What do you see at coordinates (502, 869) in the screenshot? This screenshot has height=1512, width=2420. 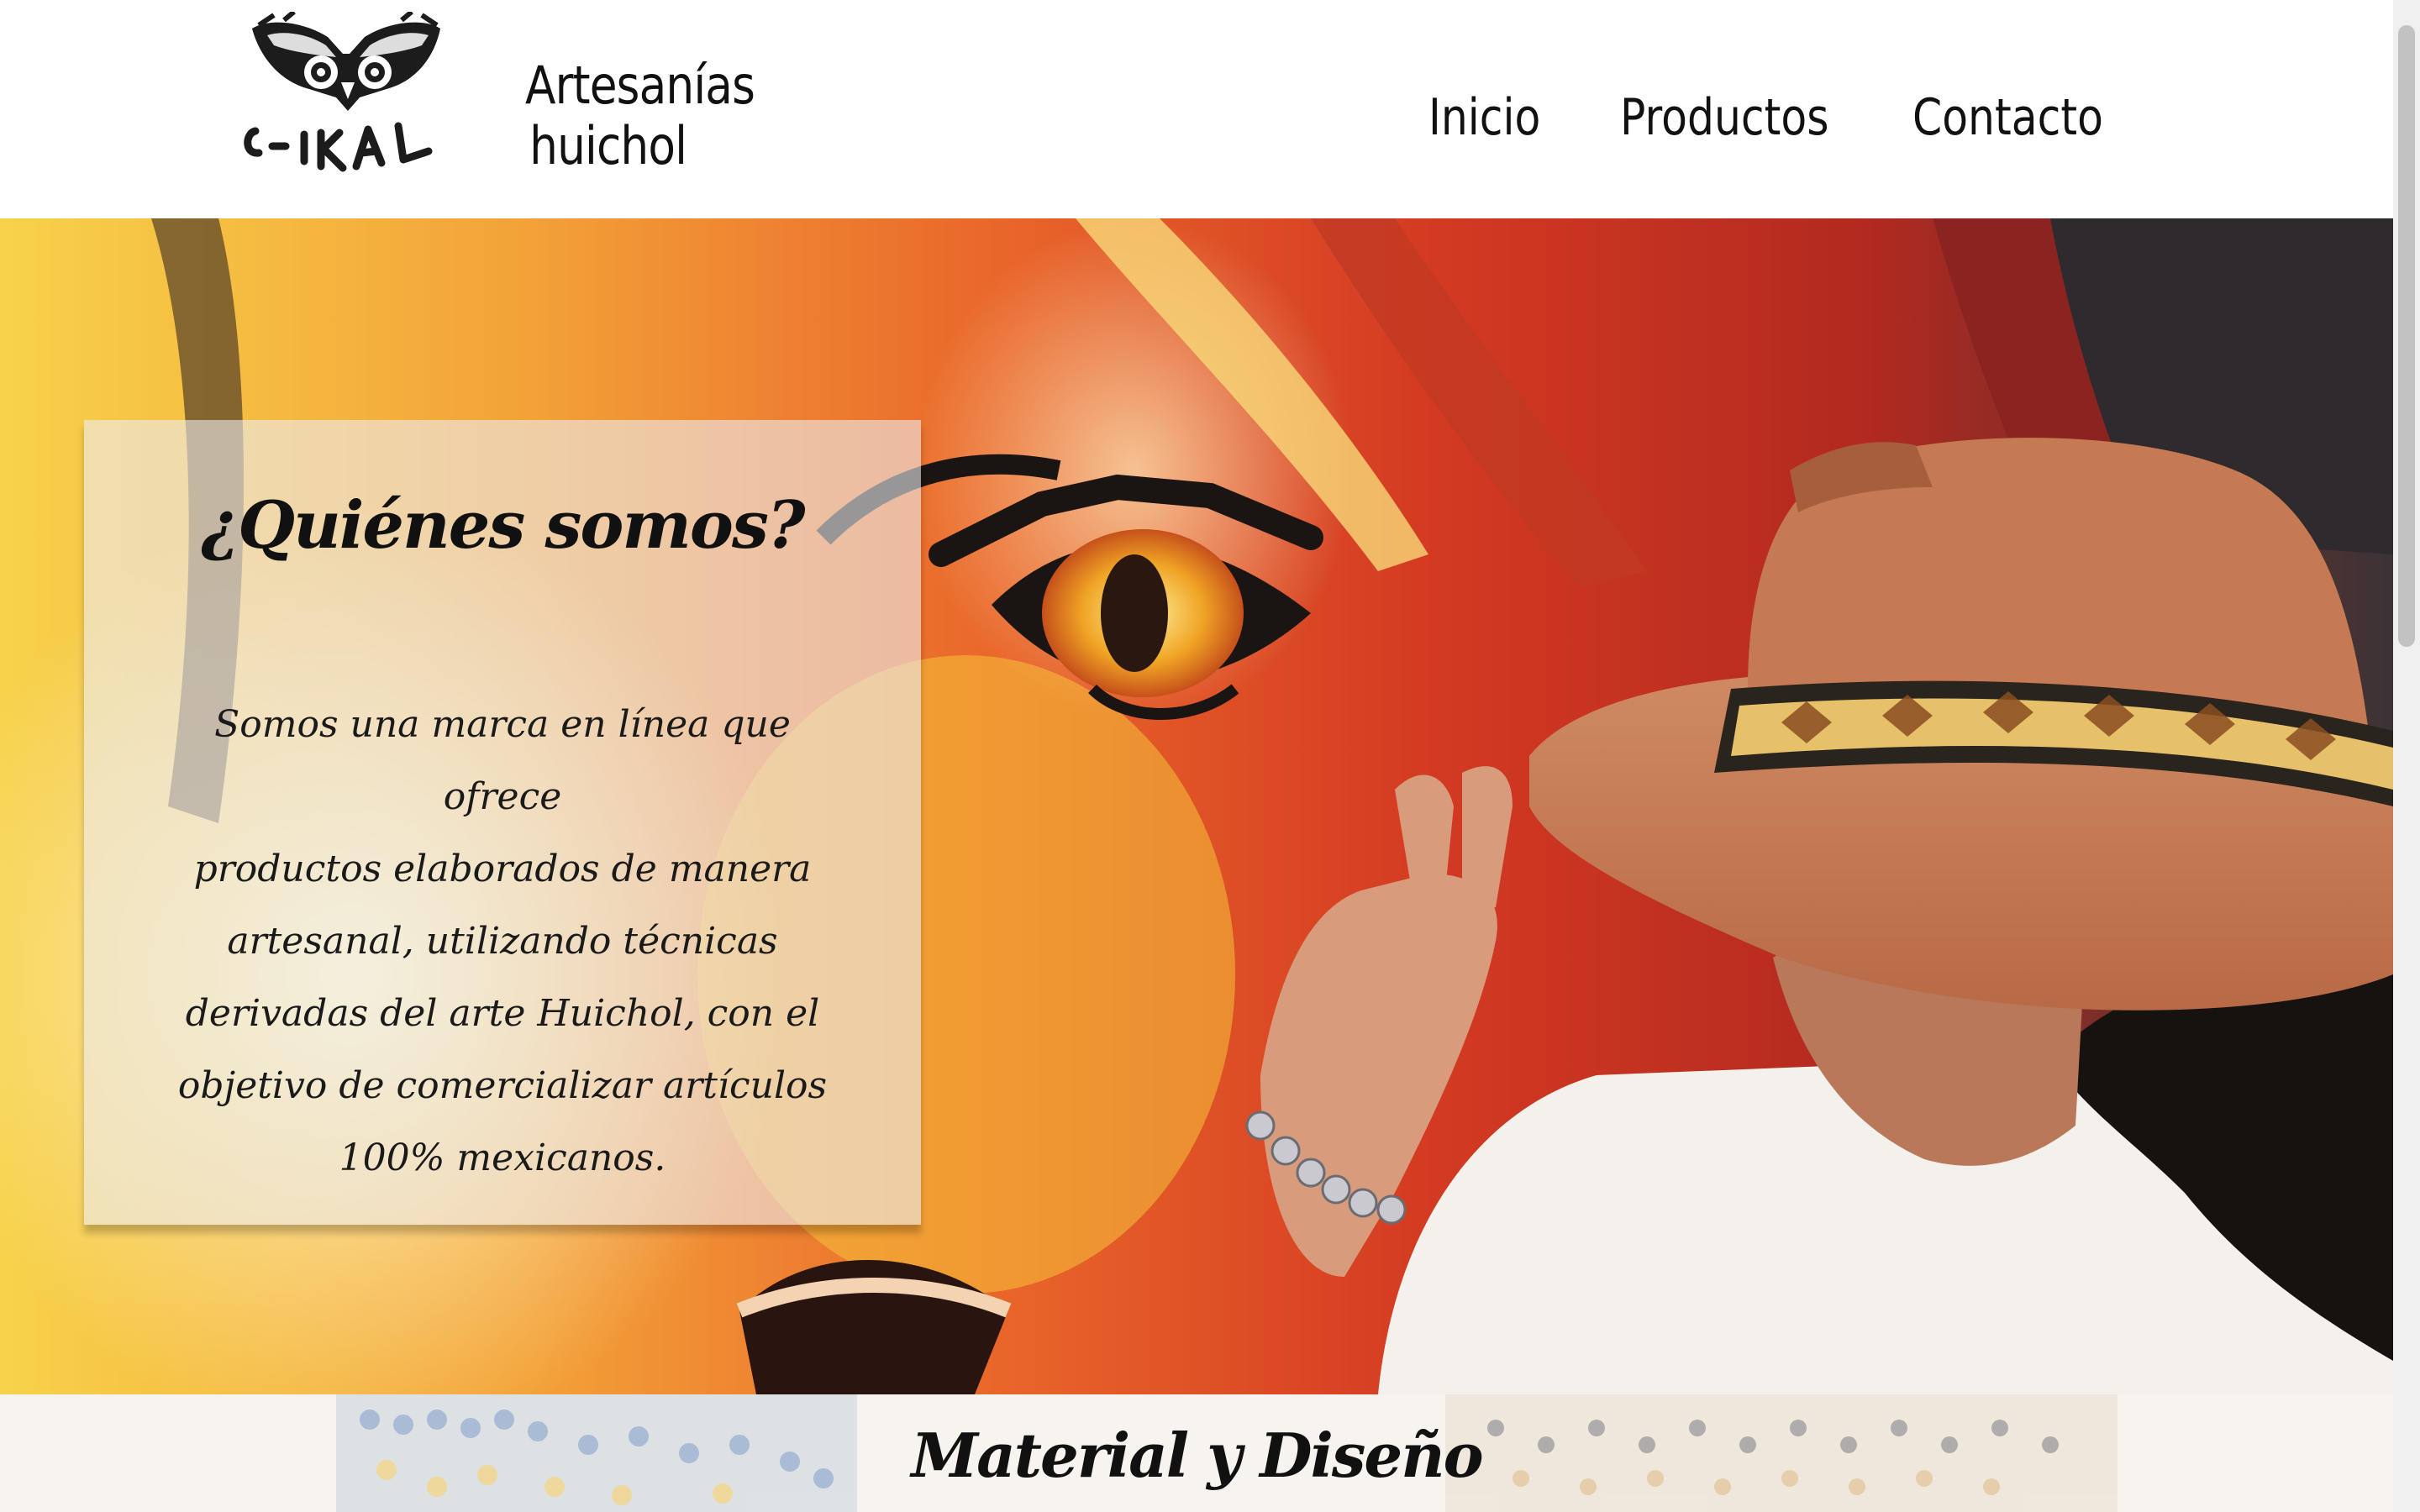 I see `about-text-line: productos elaborados de manera` at bounding box center [502, 869].